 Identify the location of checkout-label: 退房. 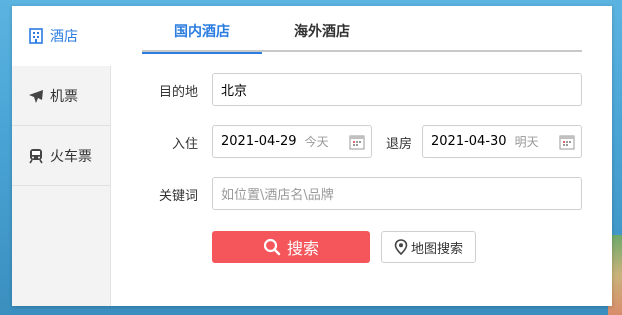
(398, 144).